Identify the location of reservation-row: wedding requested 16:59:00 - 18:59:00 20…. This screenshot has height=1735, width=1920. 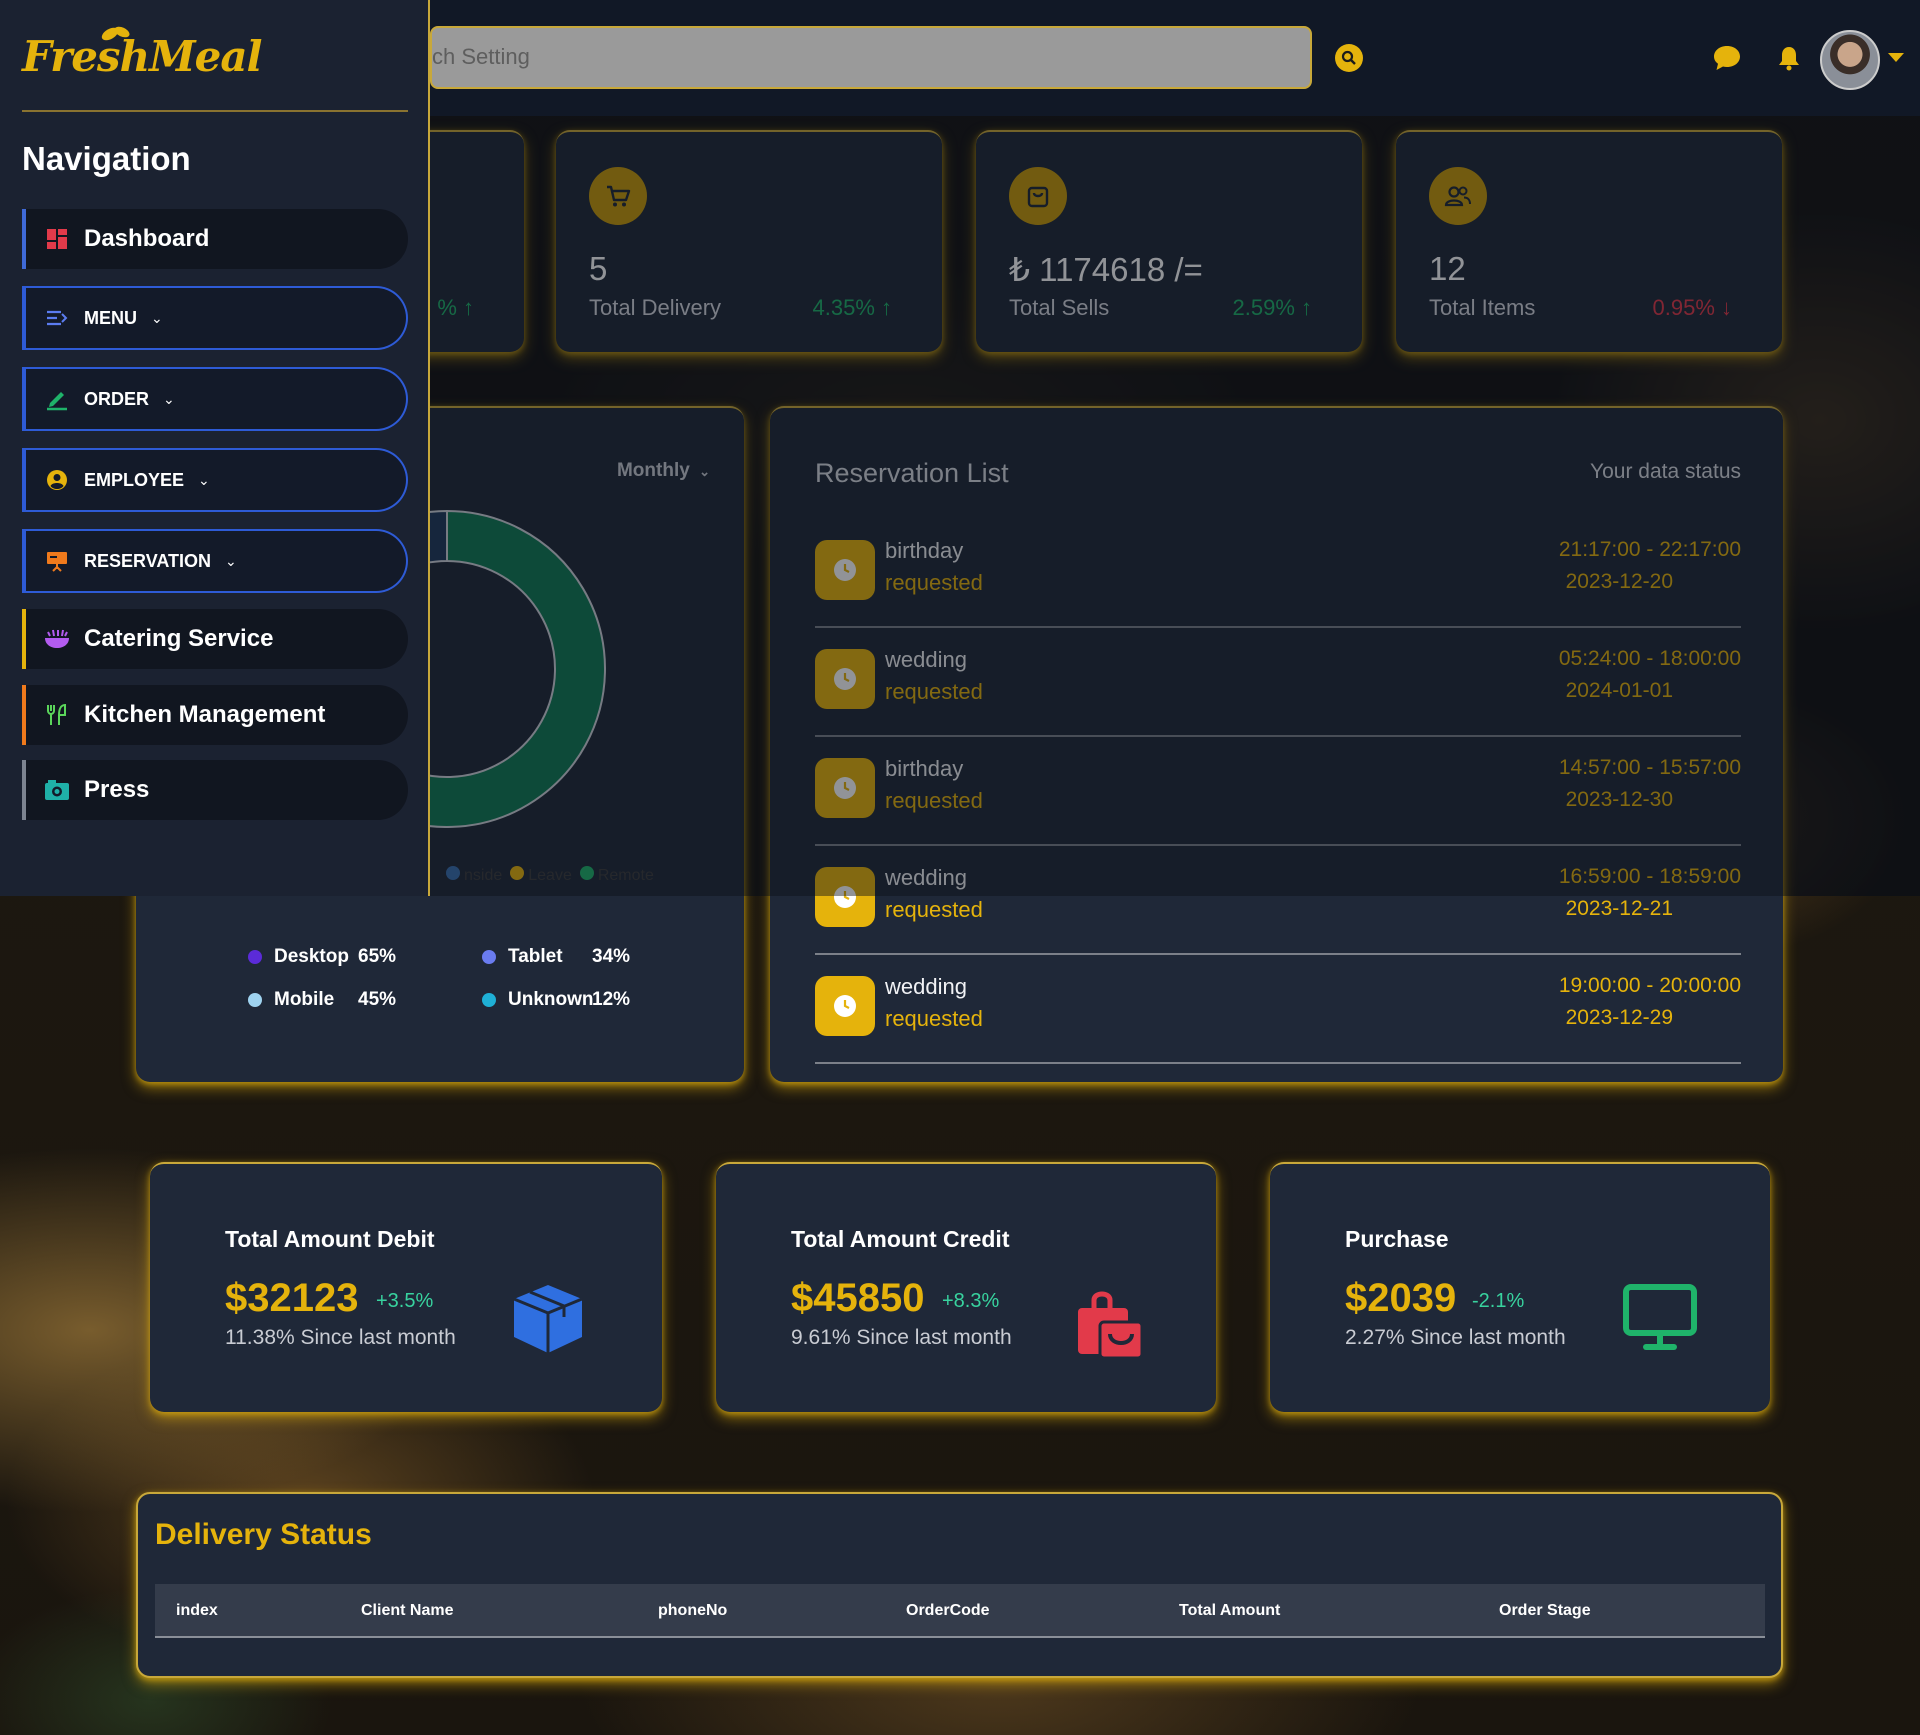
(1278, 901).